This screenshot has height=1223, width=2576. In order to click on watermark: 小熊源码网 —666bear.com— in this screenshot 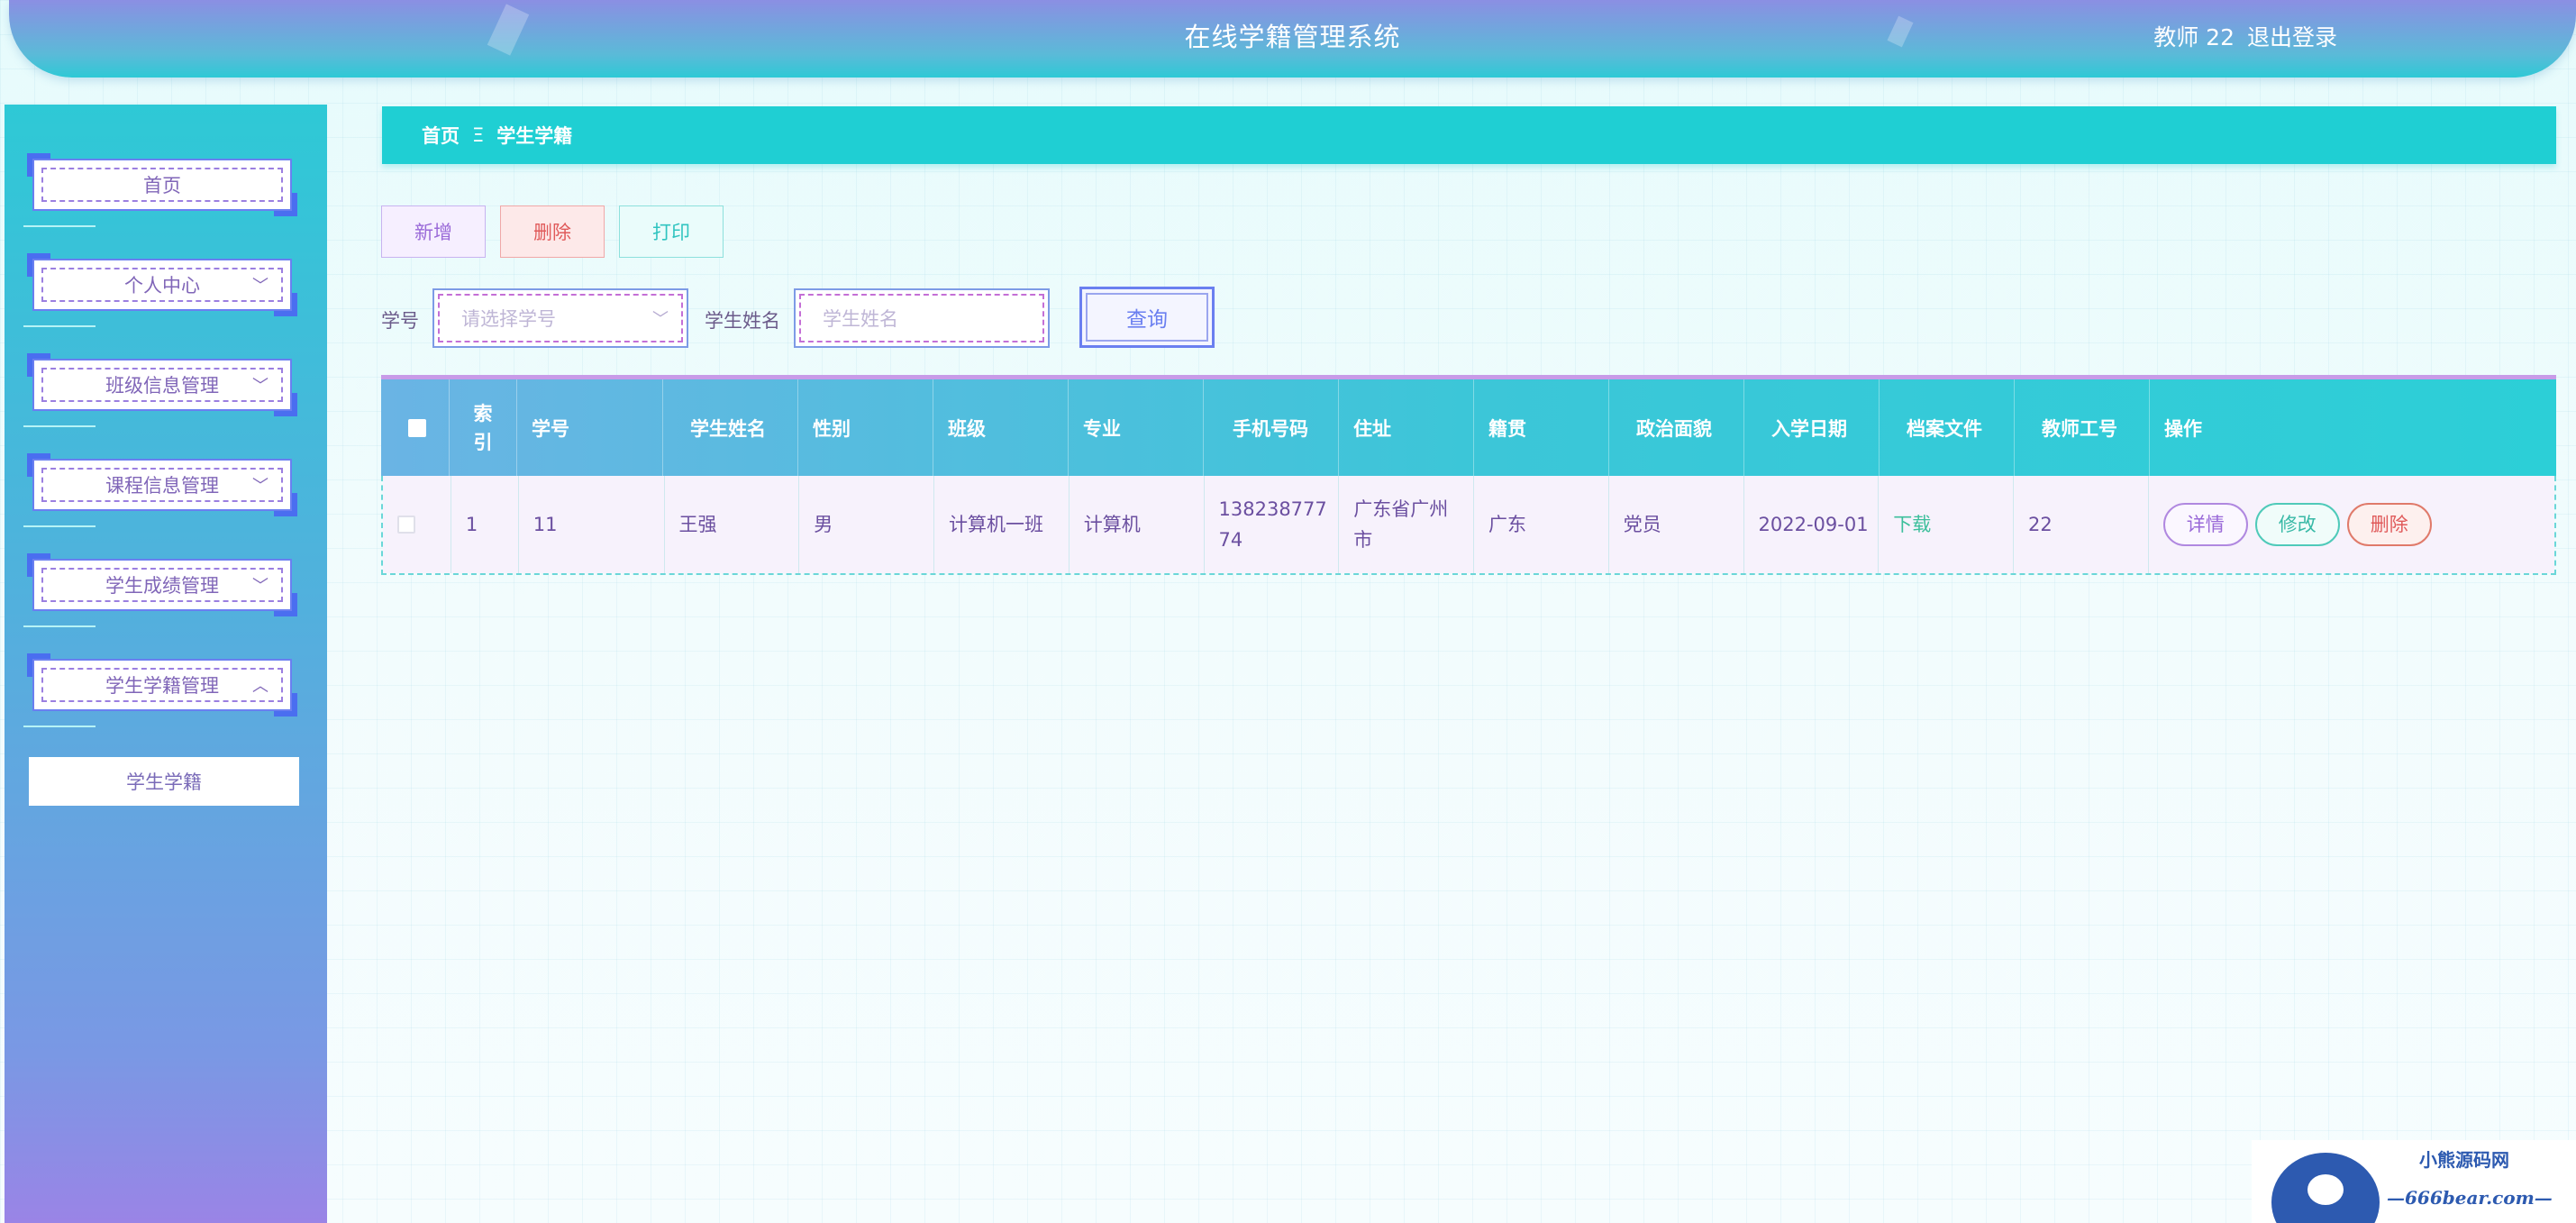, I will do `click(2414, 1181)`.